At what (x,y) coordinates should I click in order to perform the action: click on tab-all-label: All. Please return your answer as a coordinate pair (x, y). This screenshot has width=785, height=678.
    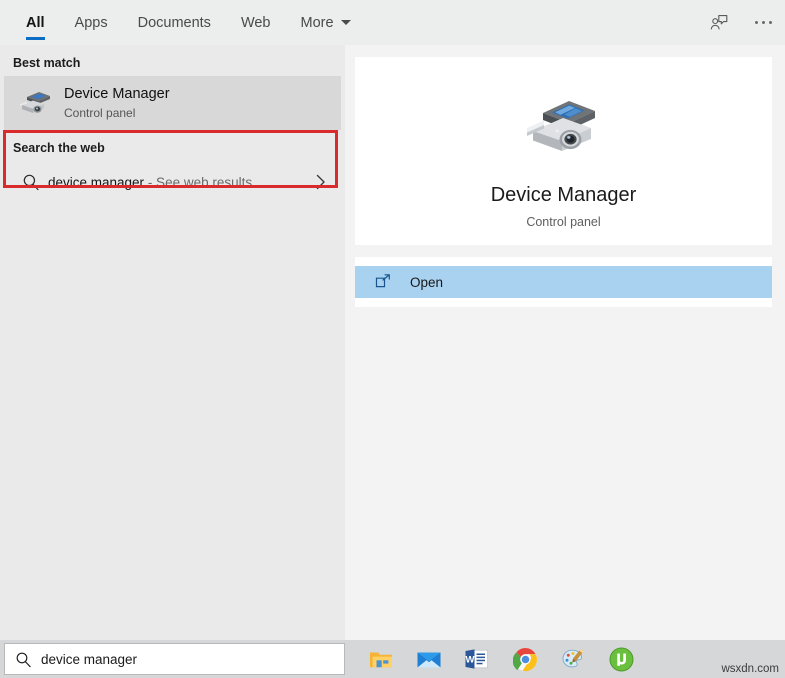
    Looking at the image, I should click on (35, 22).